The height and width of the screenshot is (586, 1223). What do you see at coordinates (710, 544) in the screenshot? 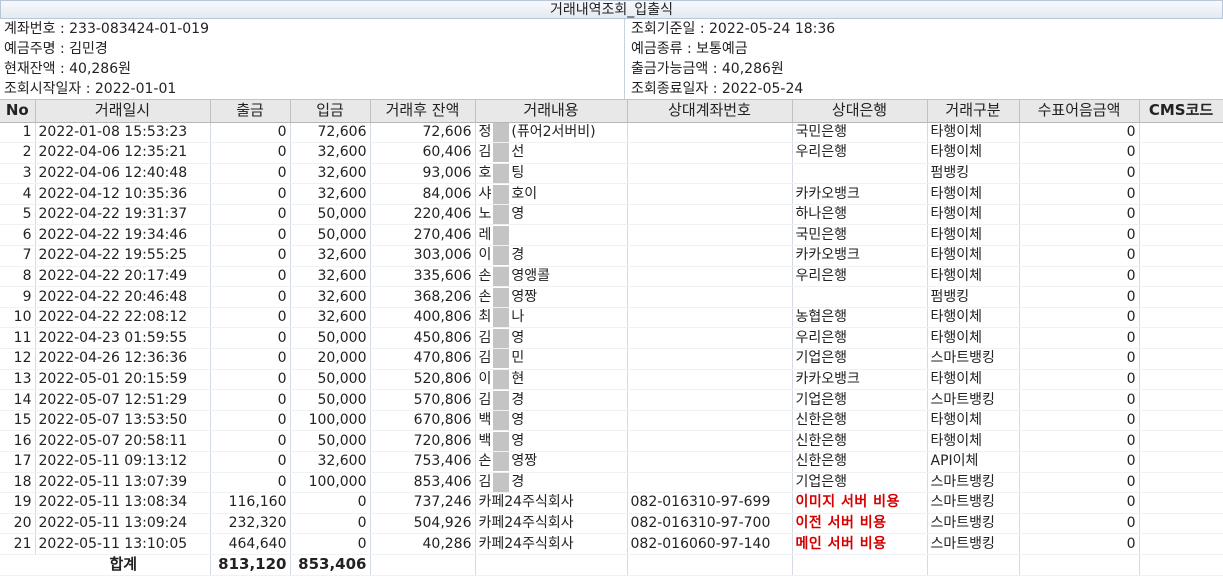
I see `row-counterpart-account: 082-016060-97-140` at bounding box center [710, 544].